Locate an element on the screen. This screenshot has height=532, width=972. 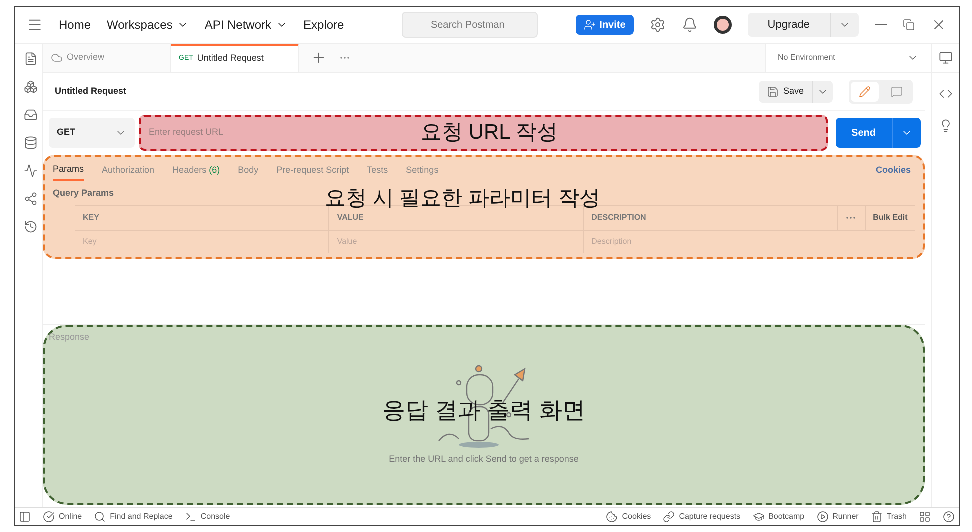
minimize-button is located at coordinates (881, 25).